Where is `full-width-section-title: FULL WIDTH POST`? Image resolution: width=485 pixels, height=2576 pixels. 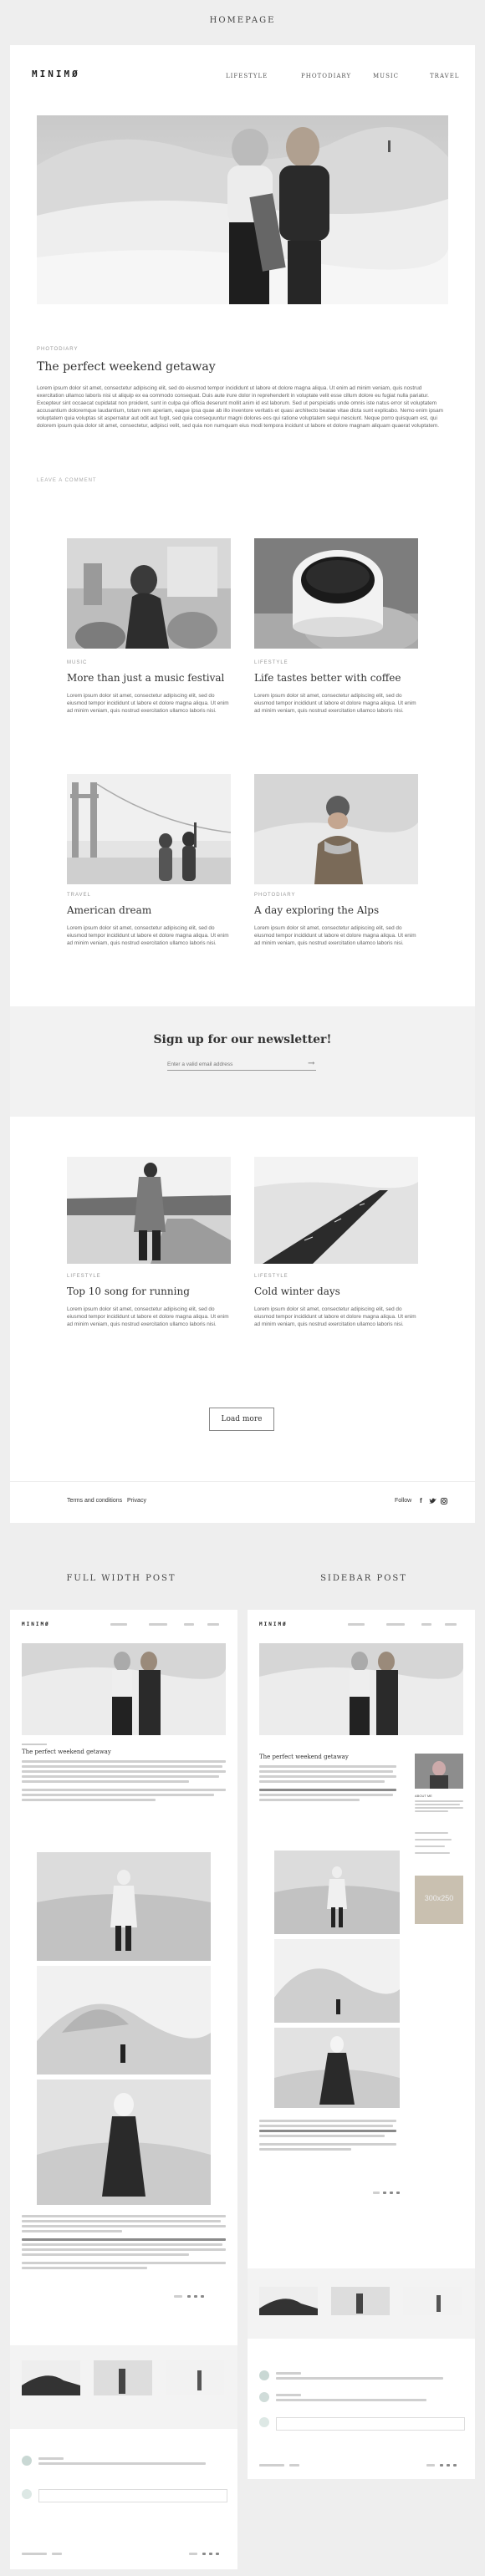 full-width-section-title: FULL WIDTH POST is located at coordinates (121, 1578).